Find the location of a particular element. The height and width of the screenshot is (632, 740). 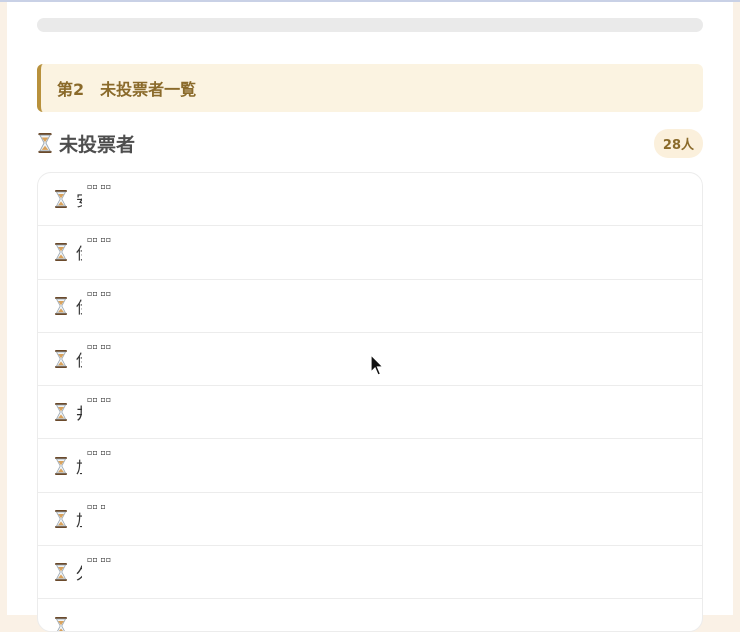

section-header: 第2 未投票者一覧 is located at coordinates (370, 88).